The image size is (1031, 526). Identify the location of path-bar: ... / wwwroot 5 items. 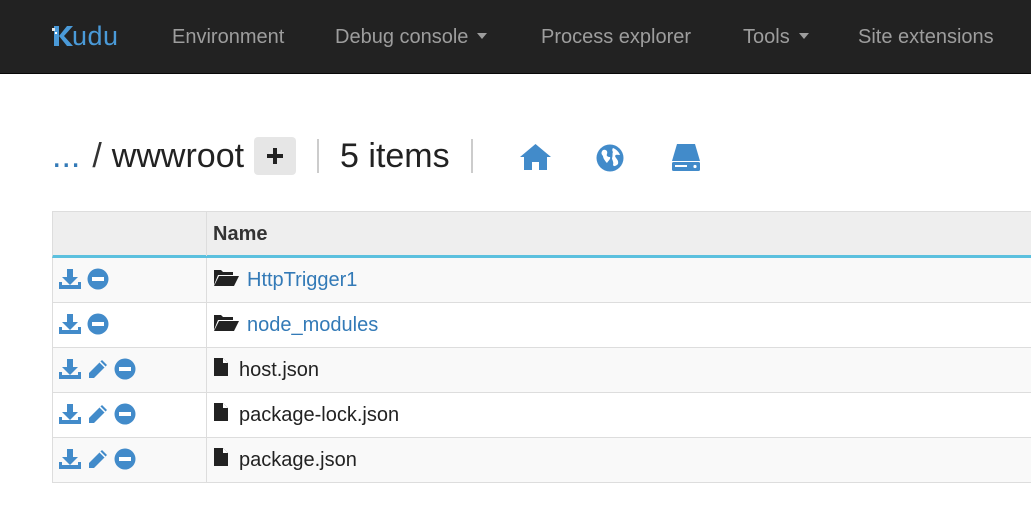
(273, 156).